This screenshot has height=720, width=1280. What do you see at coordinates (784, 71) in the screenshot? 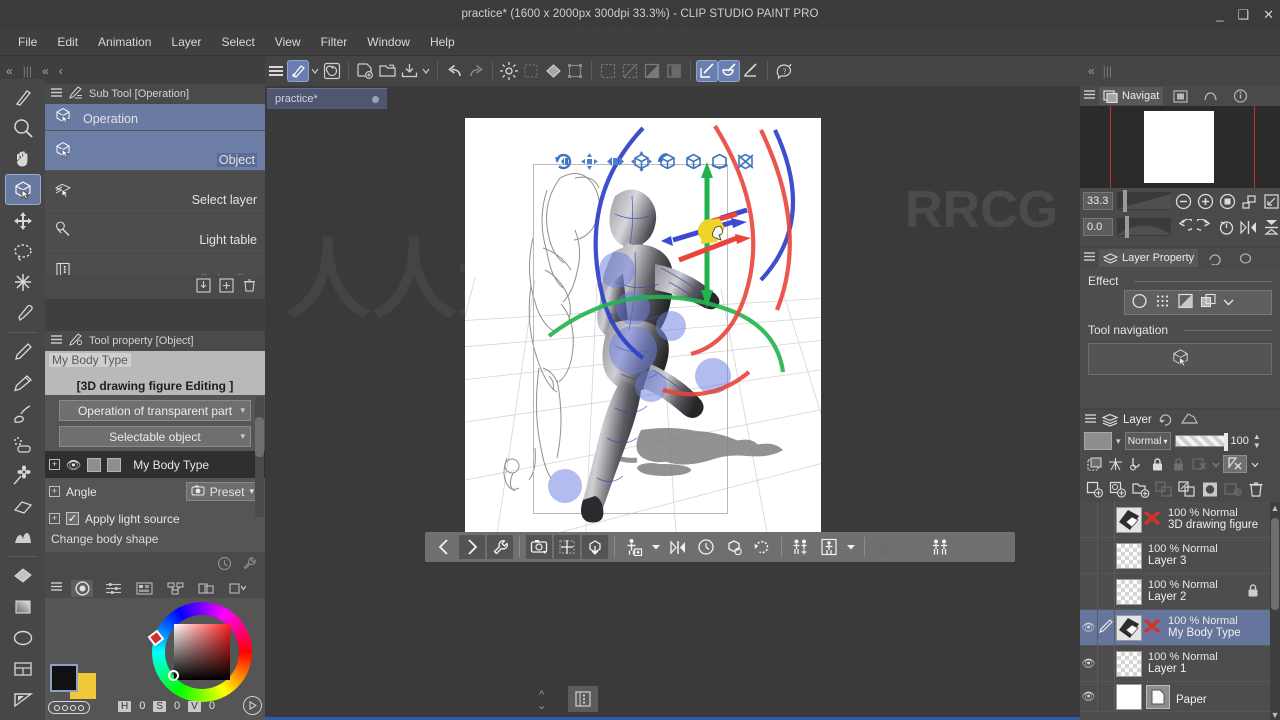
I see `help-icon: ?` at bounding box center [784, 71].